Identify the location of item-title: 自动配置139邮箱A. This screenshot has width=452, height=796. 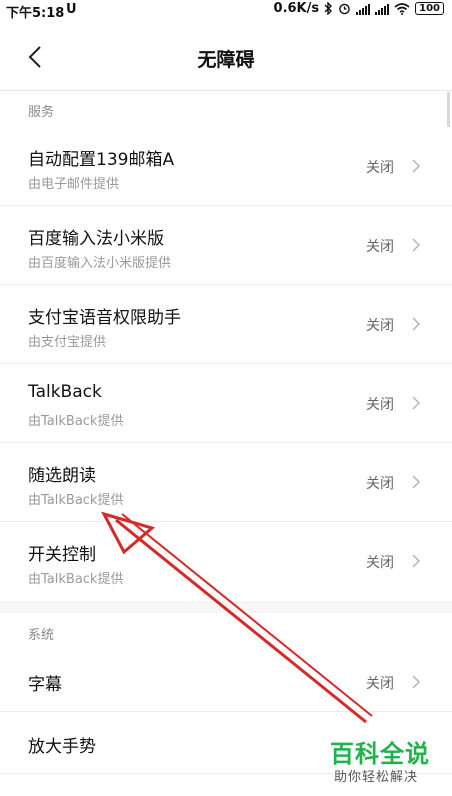
(101, 160).